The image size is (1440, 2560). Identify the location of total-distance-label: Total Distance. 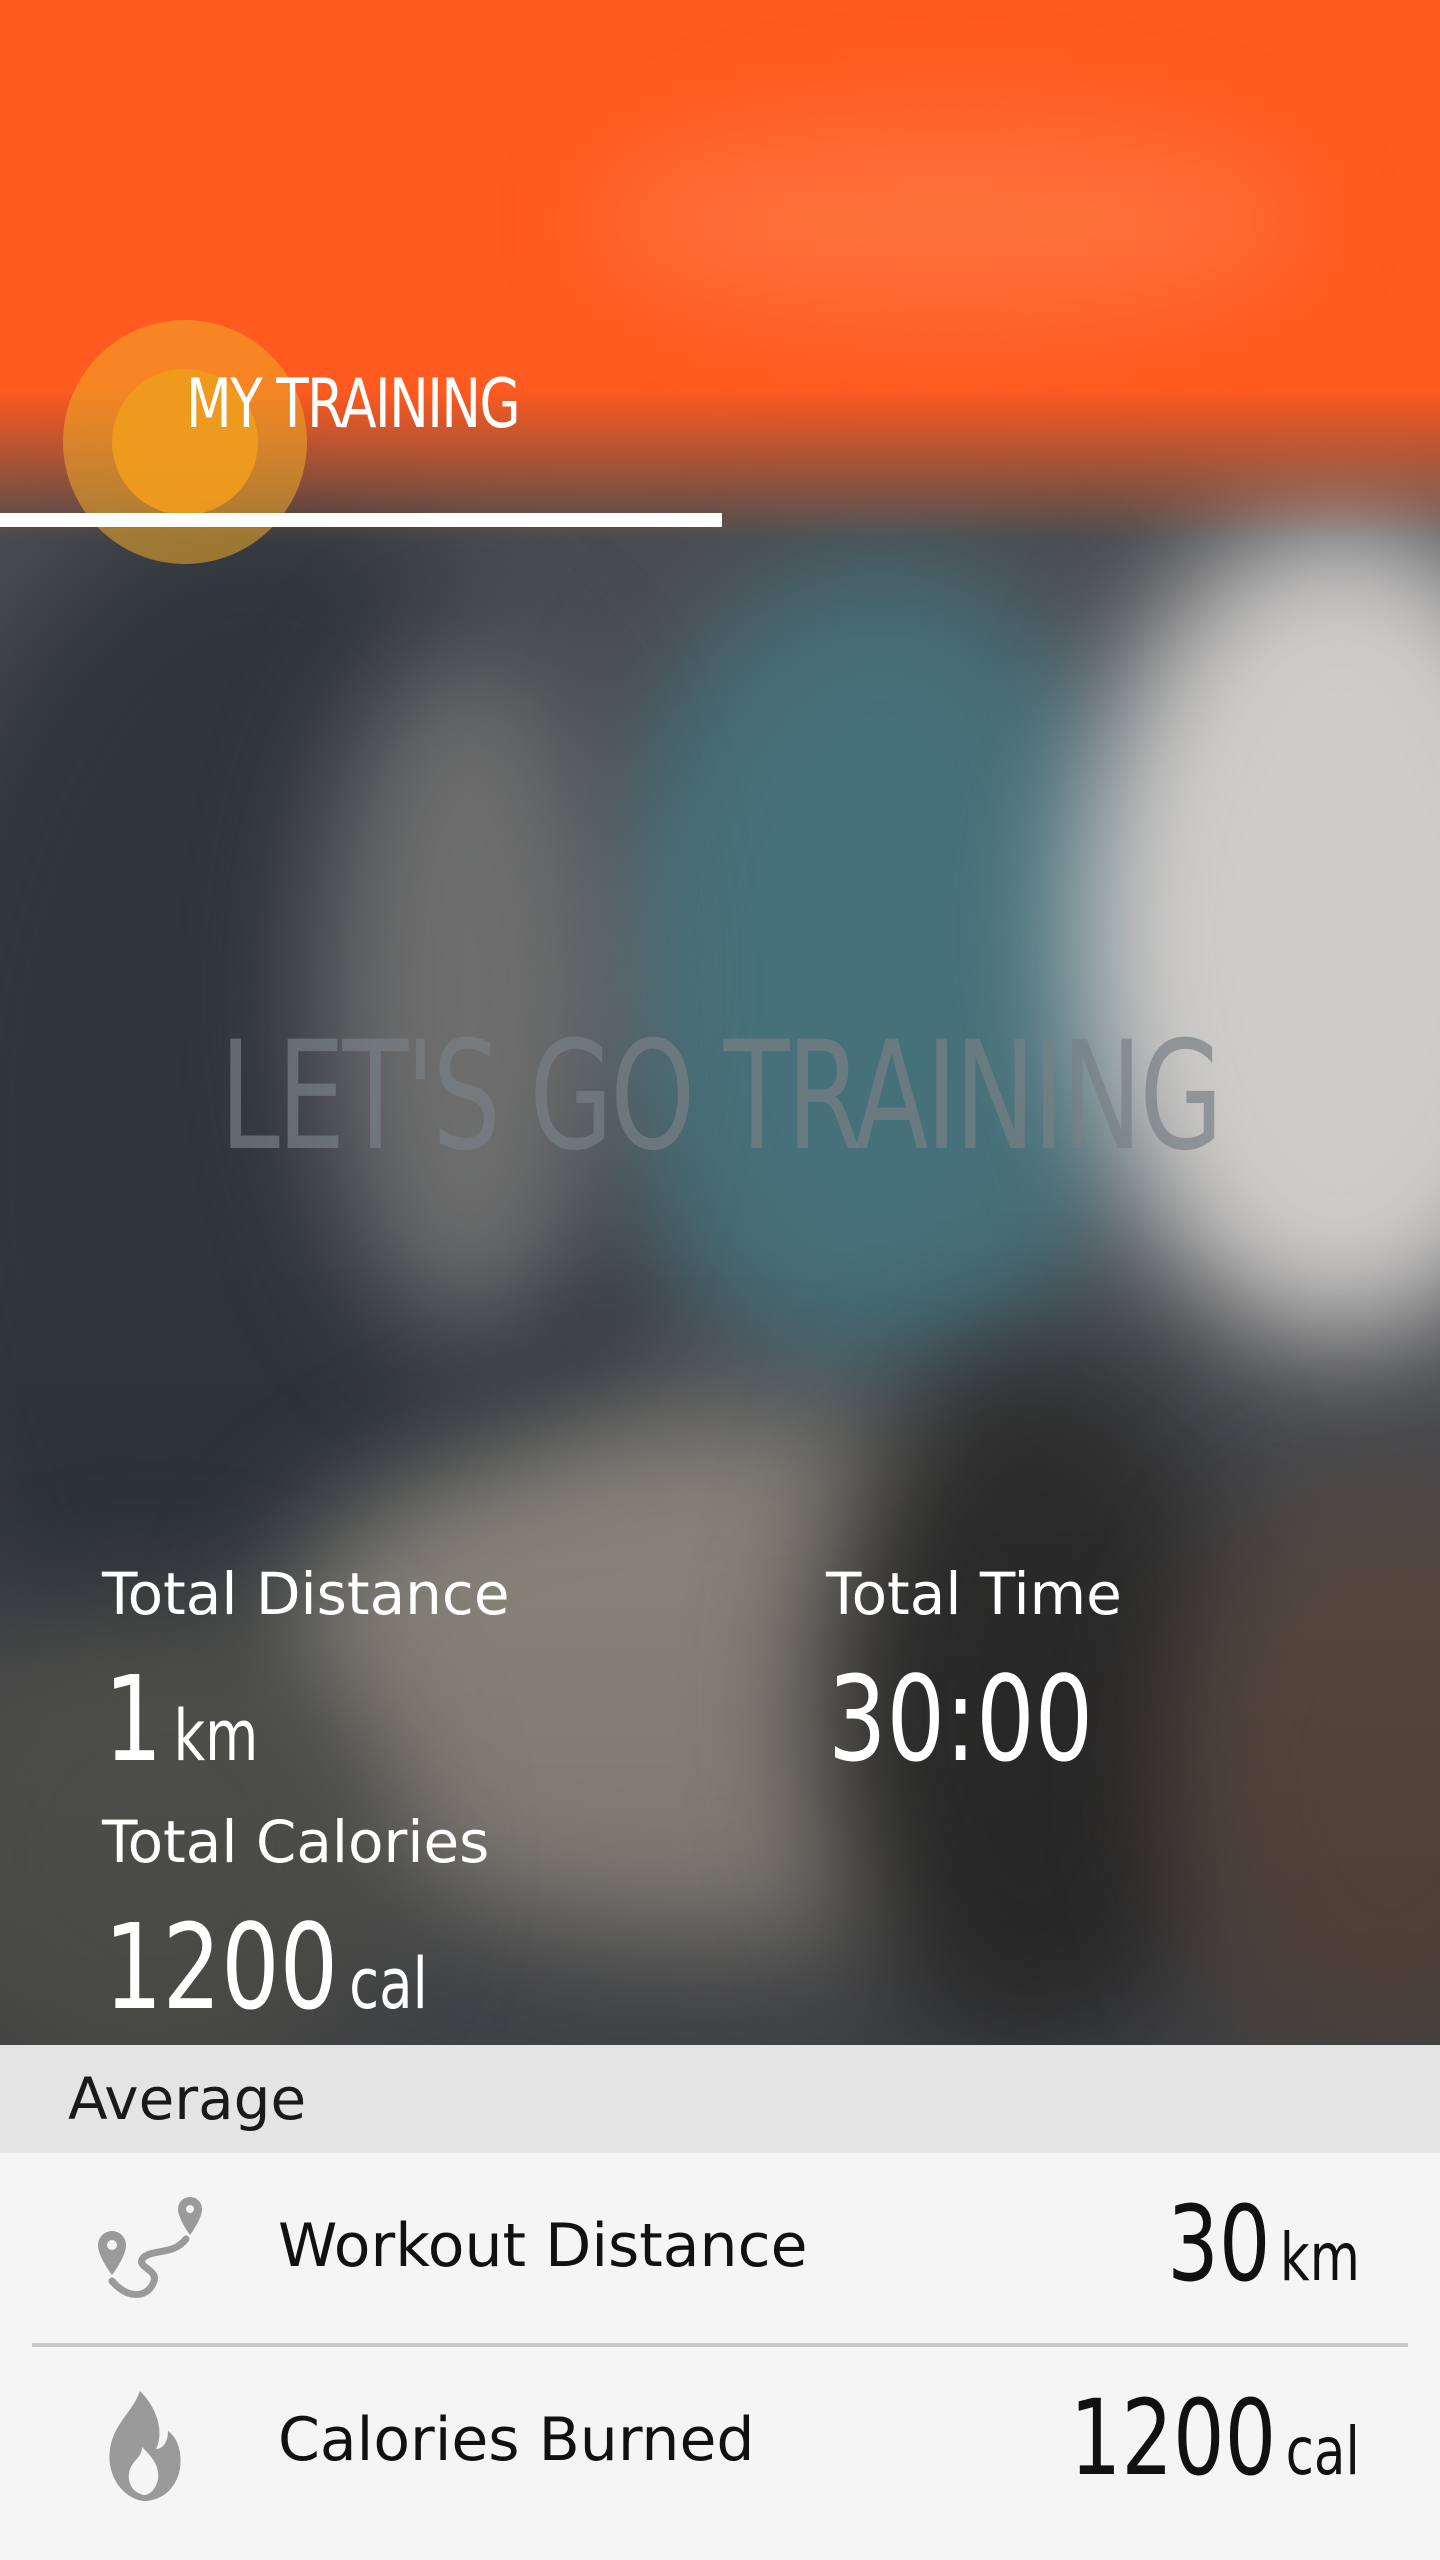
(306, 1594).